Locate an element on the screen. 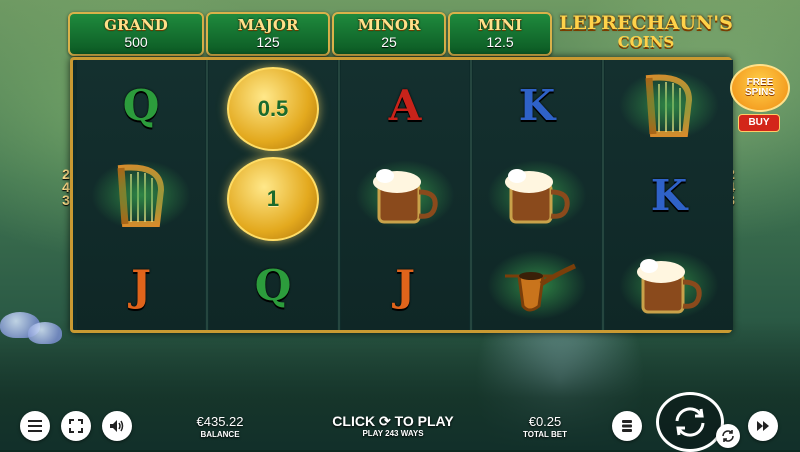  coin-value: 1 is located at coordinates (273, 198).